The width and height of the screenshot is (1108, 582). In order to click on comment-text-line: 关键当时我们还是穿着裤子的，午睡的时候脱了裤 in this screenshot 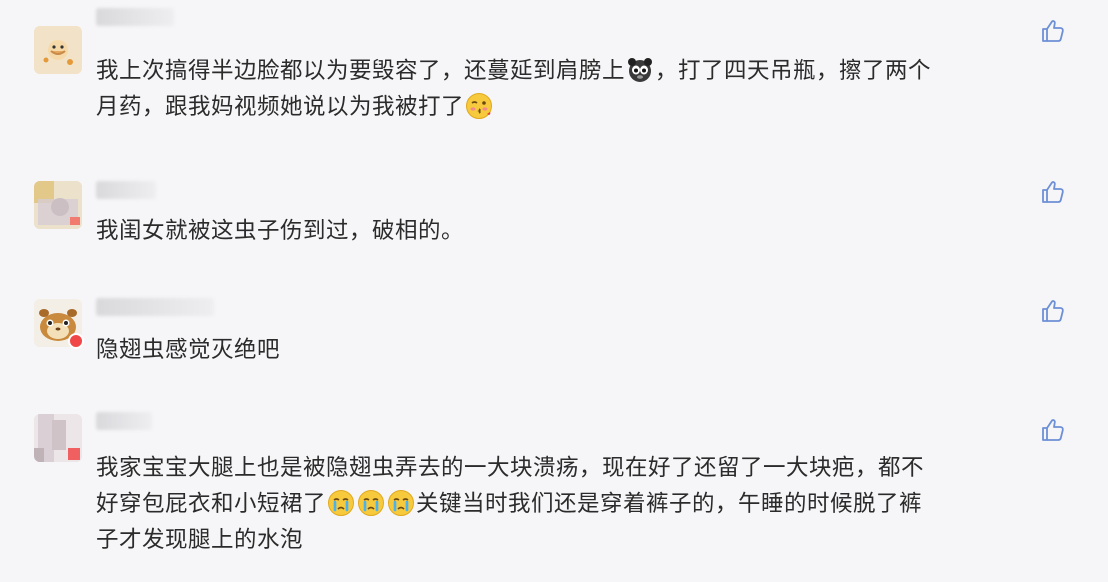, I will do `click(669, 504)`.